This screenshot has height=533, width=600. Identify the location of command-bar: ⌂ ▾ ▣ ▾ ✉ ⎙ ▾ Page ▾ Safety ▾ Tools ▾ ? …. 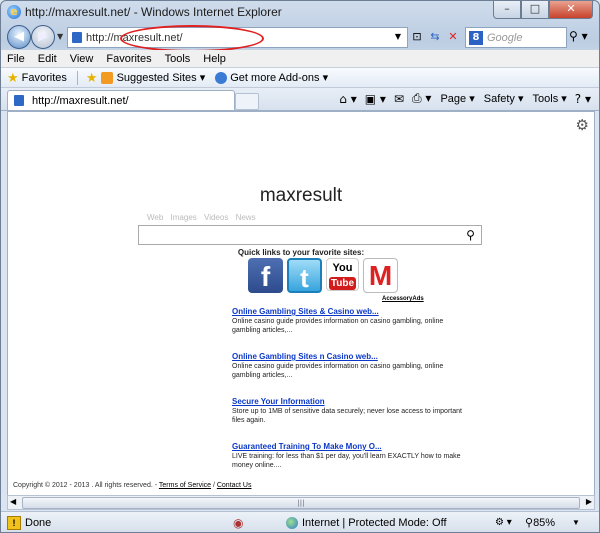
(461, 98).